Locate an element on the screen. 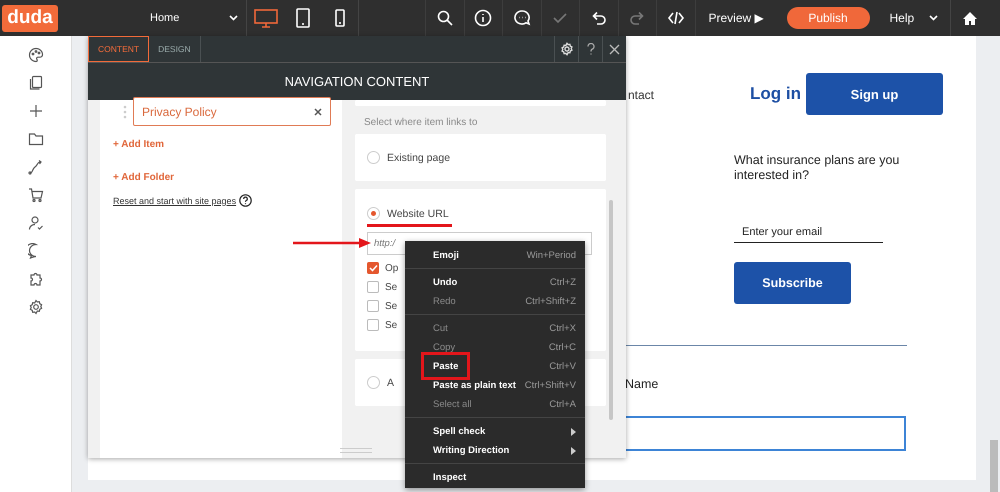  option-label: Existing page is located at coordinates (418, 158).